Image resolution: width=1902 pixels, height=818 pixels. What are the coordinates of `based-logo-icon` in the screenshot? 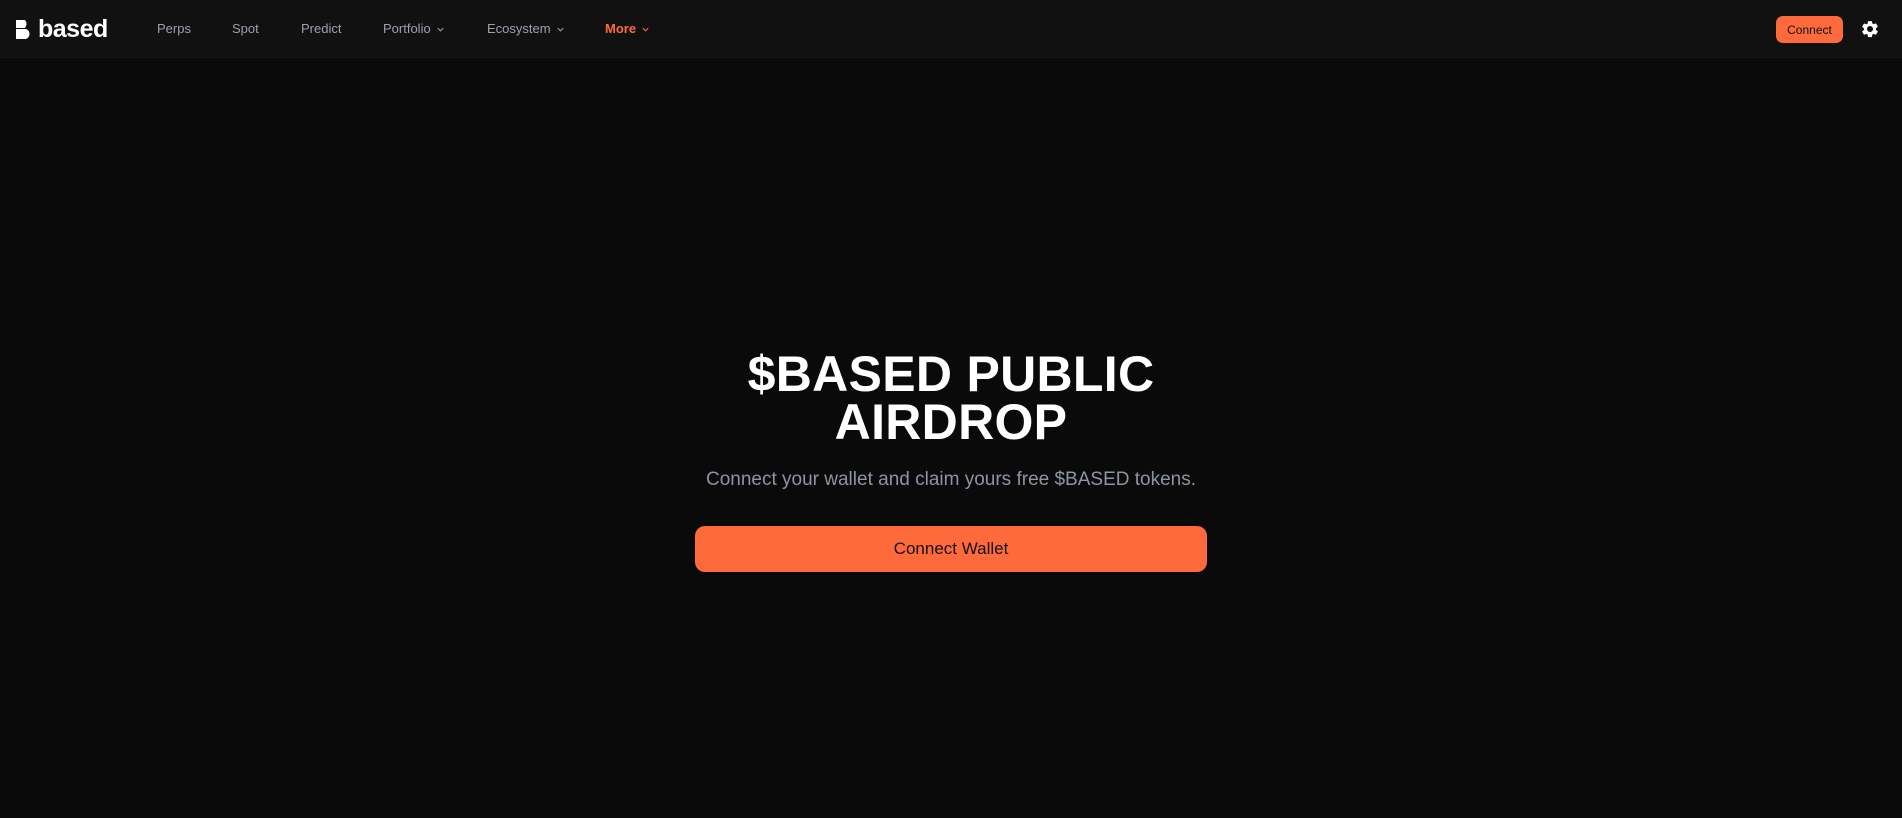 It's located at (23, 29).